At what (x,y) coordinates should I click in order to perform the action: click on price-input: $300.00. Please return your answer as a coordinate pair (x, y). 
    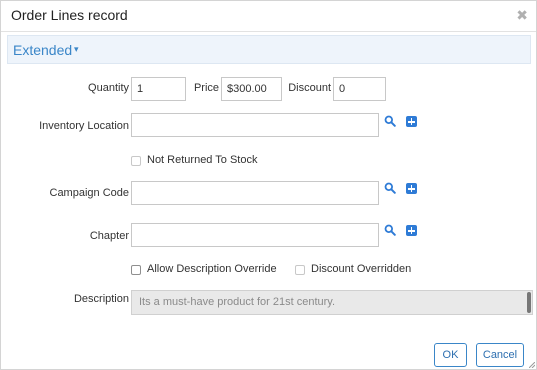
    Looking at the image, I should click on (251, 89).